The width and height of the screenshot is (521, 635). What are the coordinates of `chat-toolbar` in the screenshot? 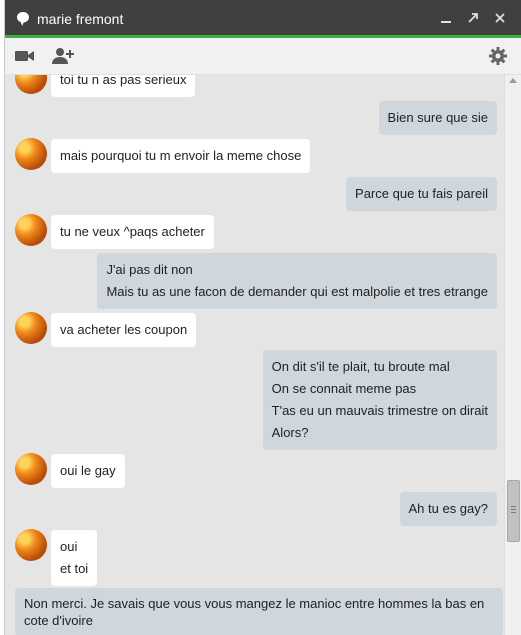 It's located at (263, 56).